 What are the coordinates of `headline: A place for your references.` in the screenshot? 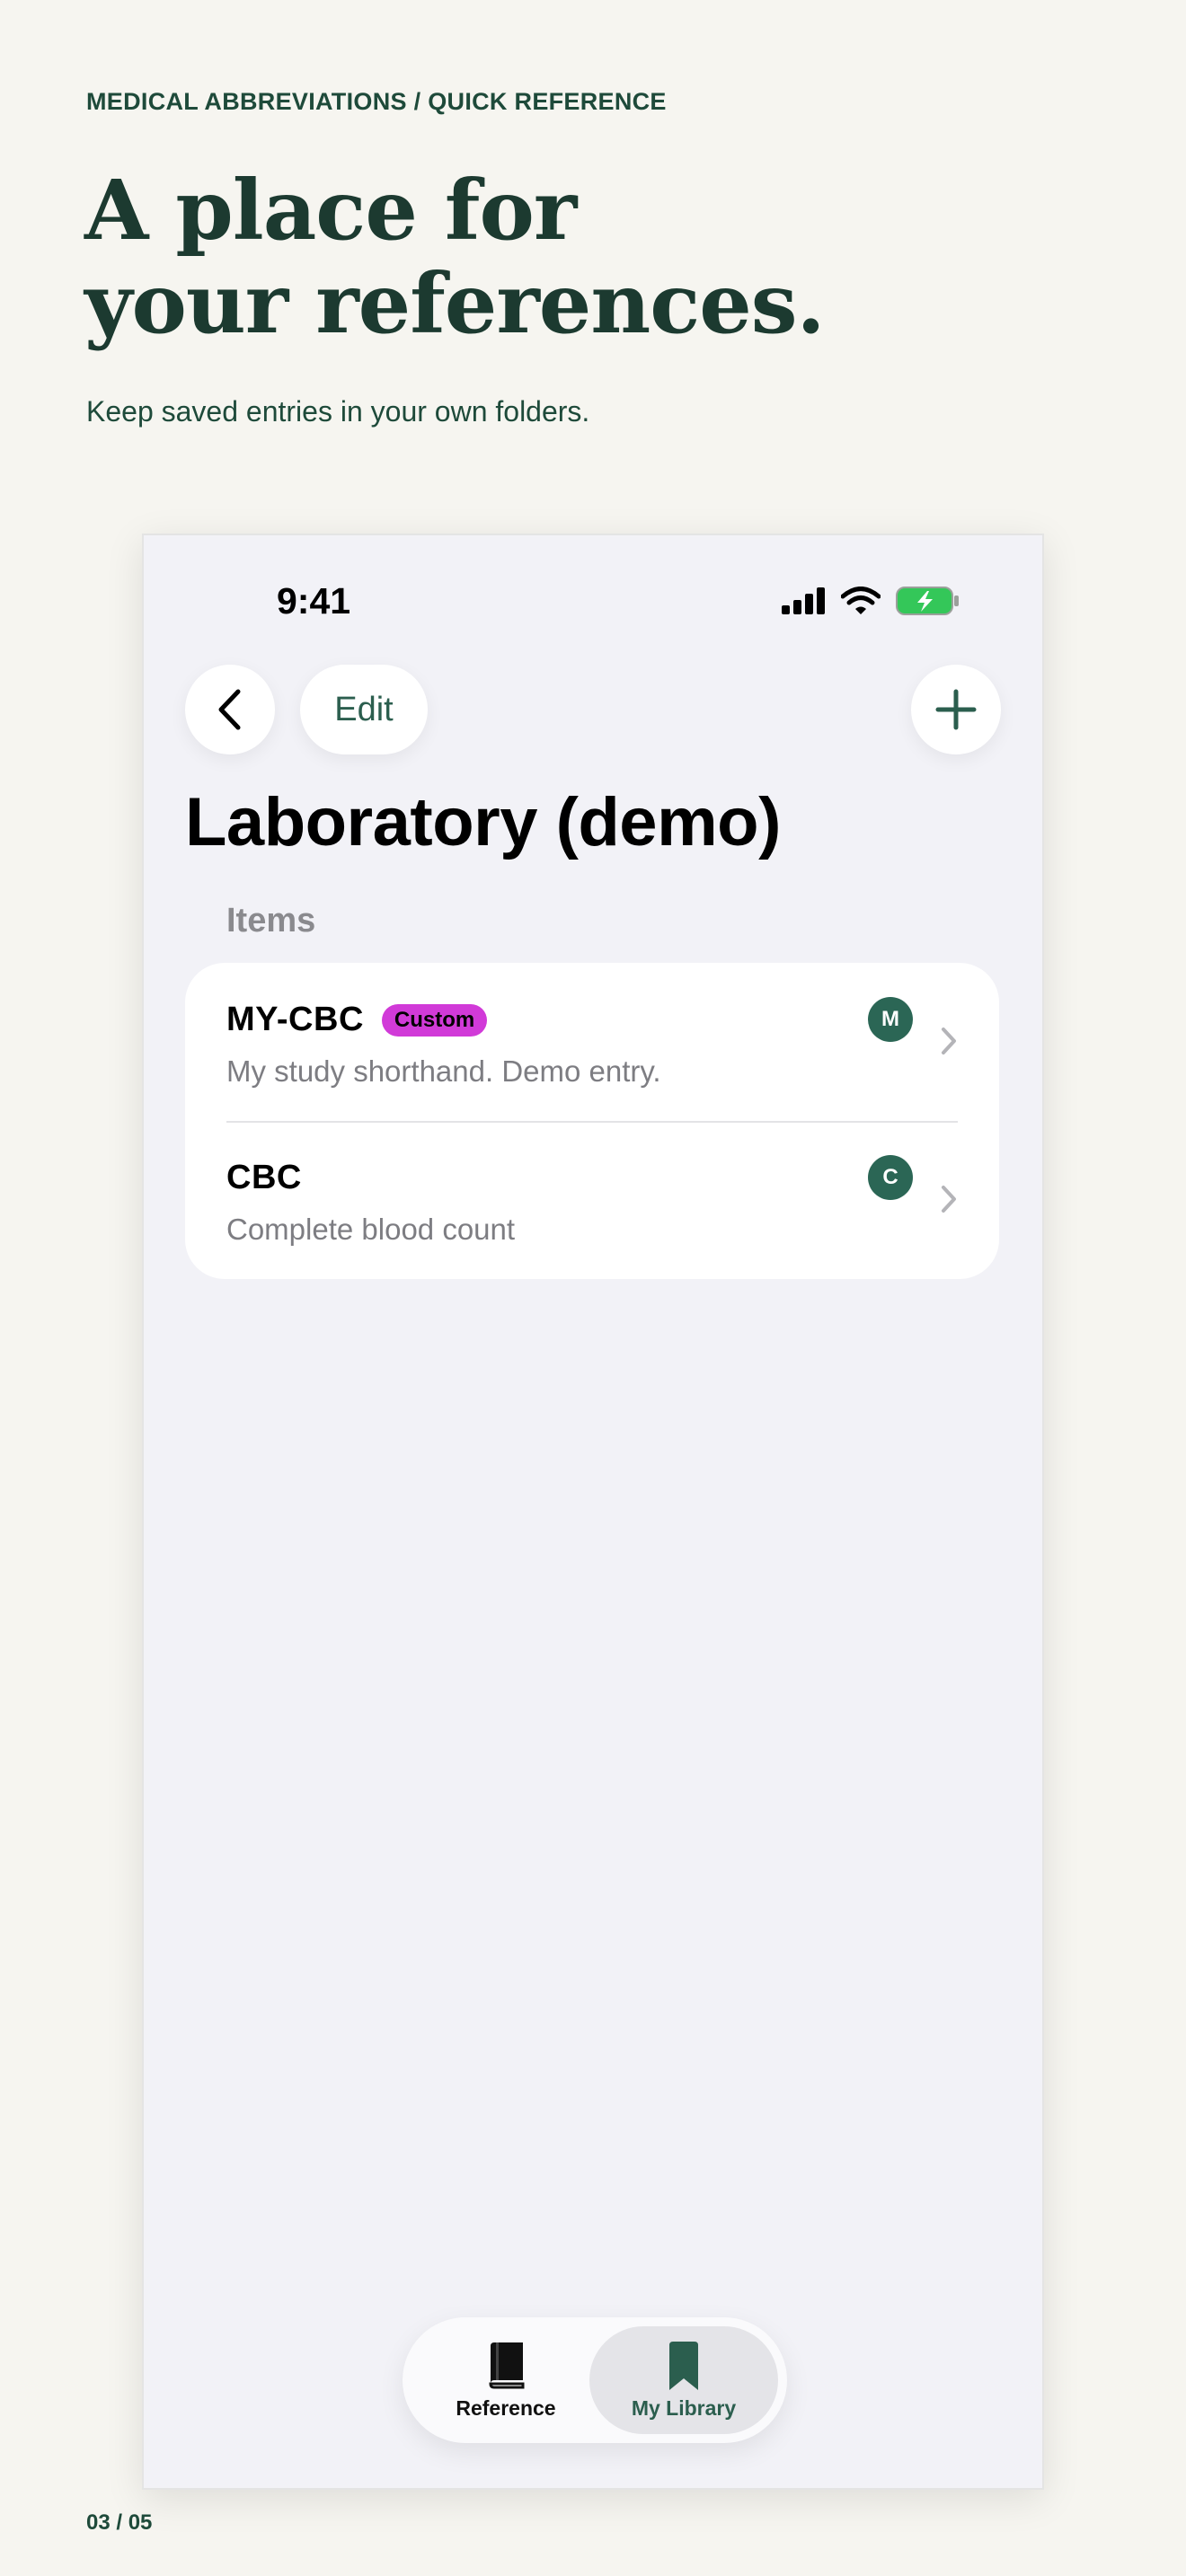 It's located at (455, 257).